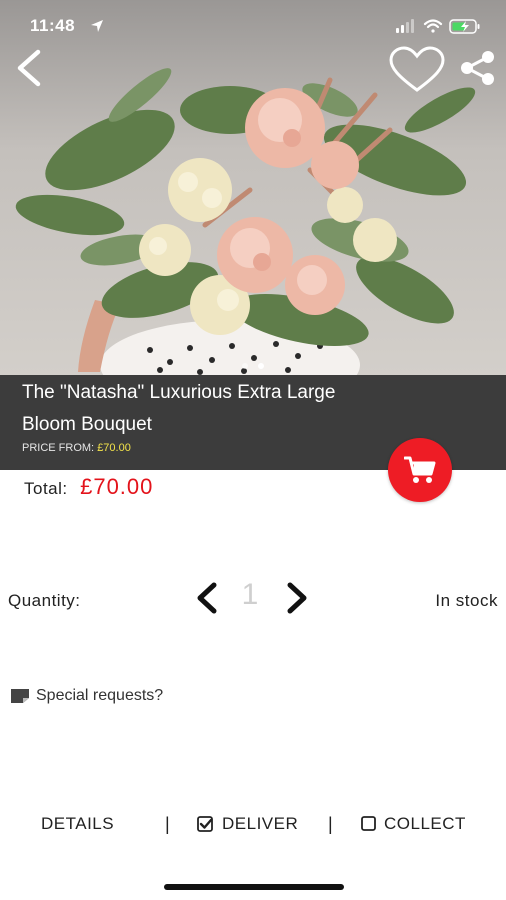 Image resolution: width=506 pixels, height=900 pixels. I want to click on tab-details-label: DETAILS, so click(78, 823).